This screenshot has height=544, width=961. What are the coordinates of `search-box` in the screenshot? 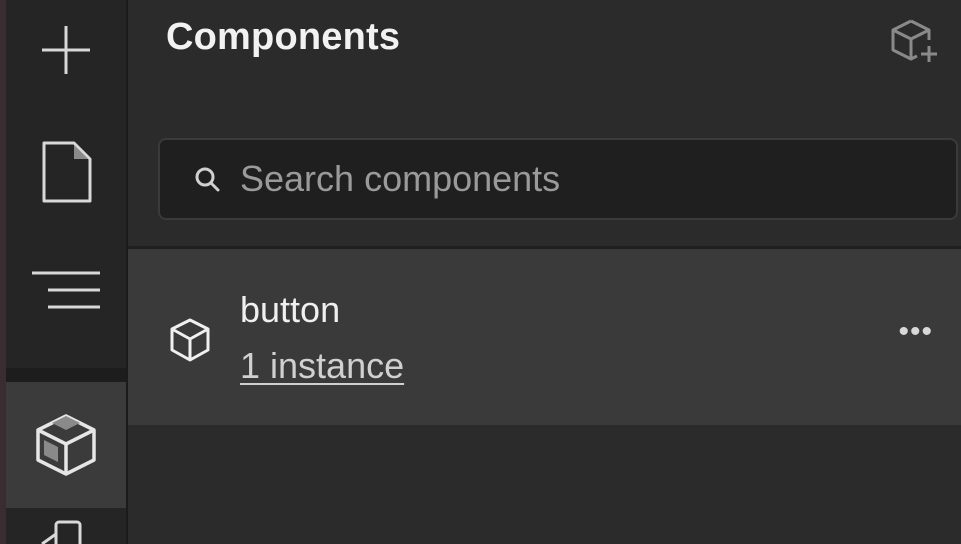 It's located at (558, 179).